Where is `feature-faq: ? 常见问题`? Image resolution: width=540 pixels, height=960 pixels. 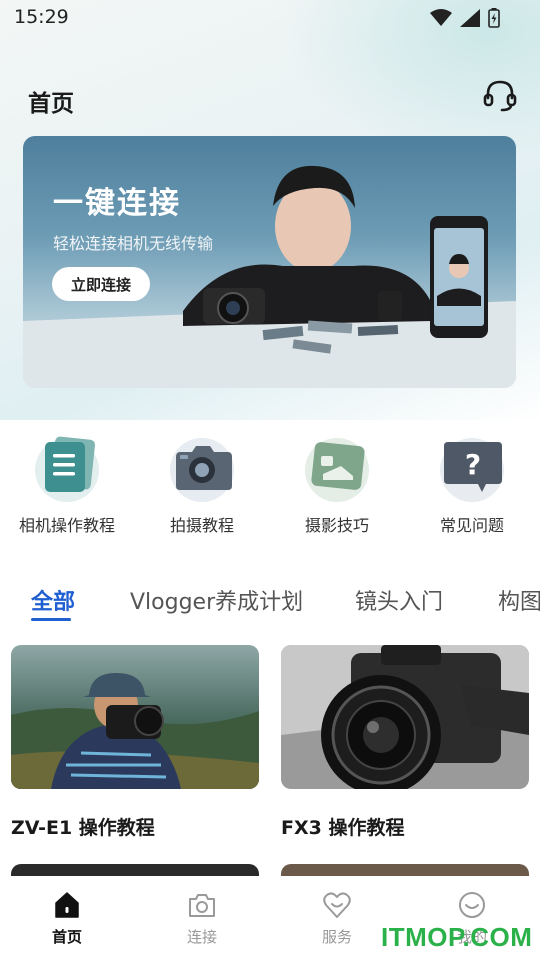
feature-faq: ? 常见问题 is located at coordinates (472, 483).